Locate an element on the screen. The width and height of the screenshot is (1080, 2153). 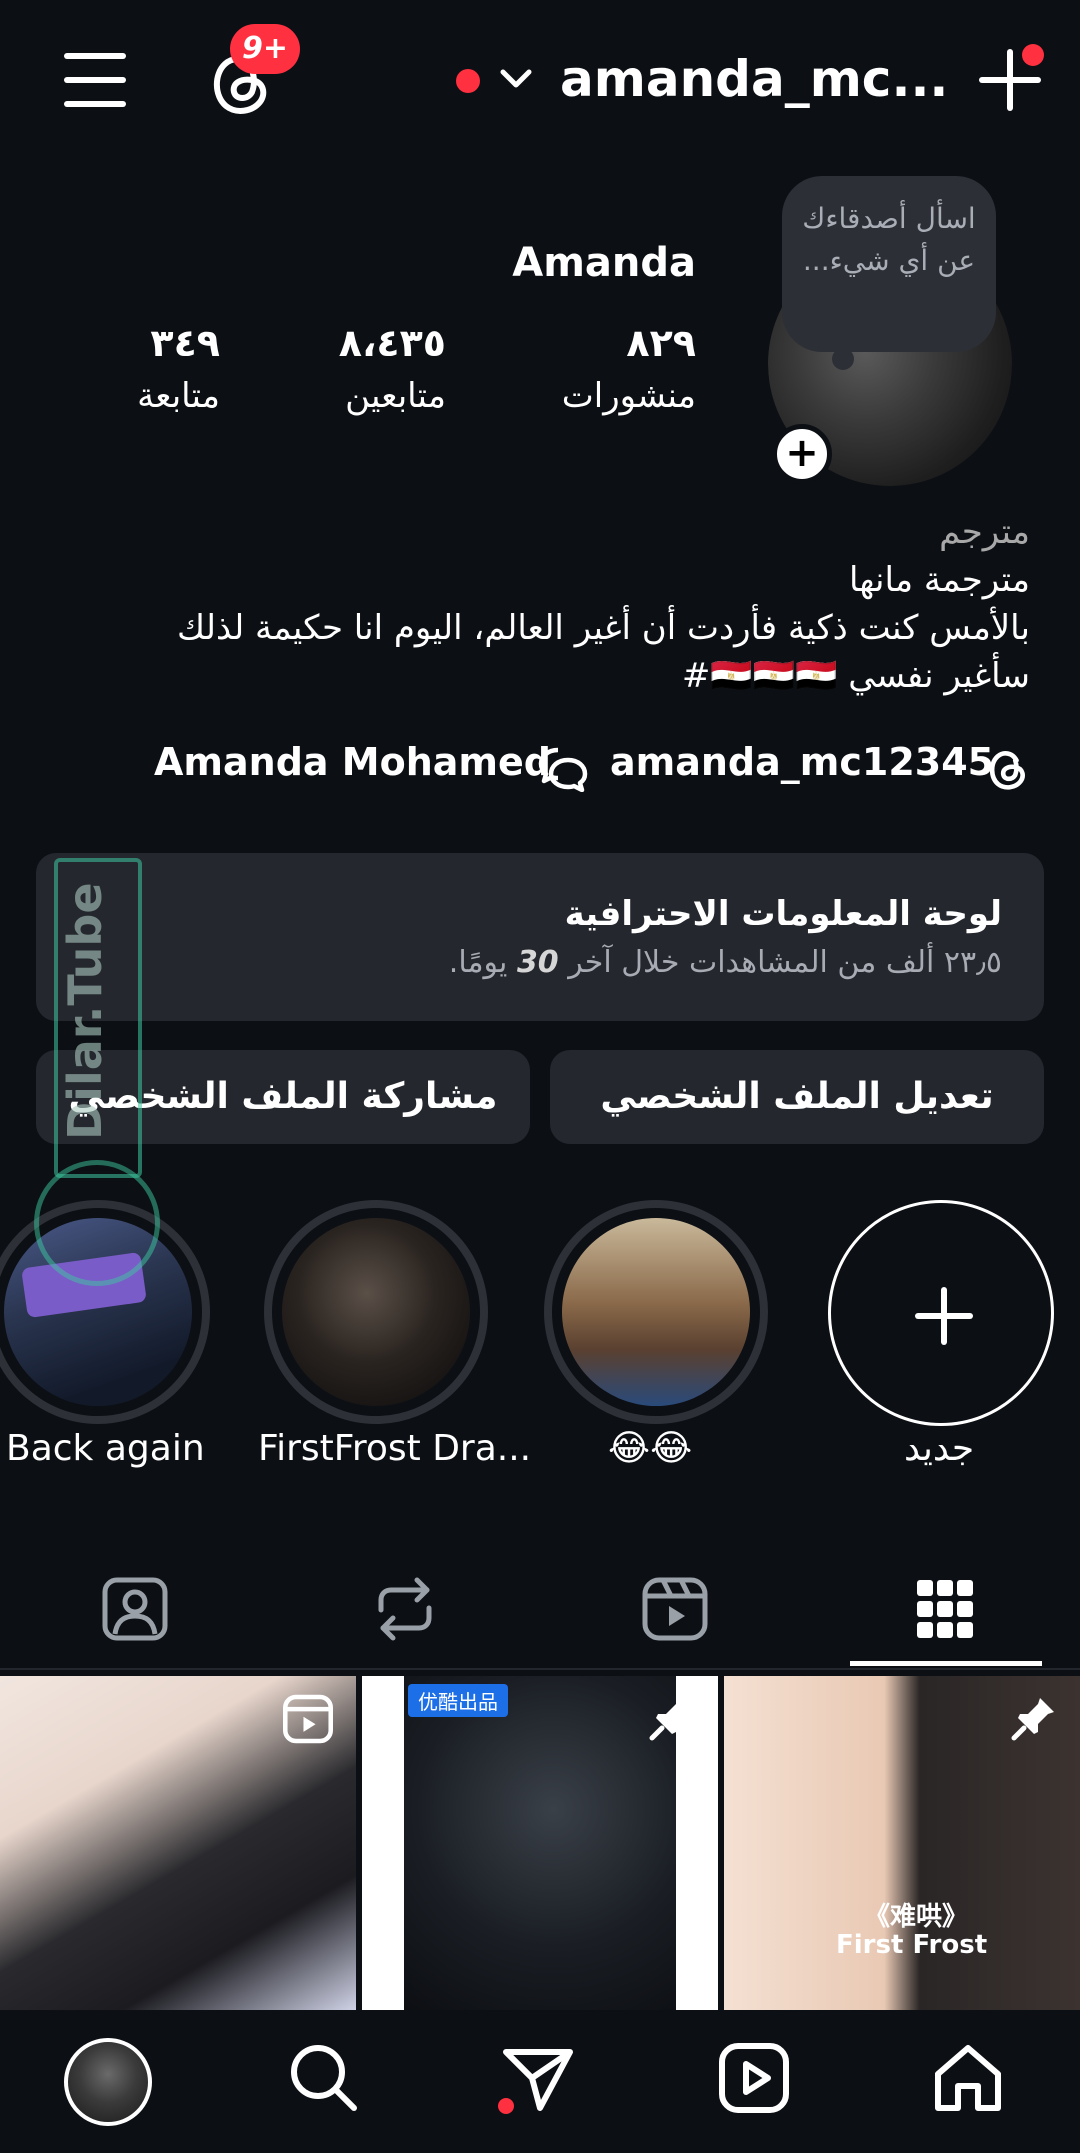
messages-notification-dot is located at coordinates (506, 2106).